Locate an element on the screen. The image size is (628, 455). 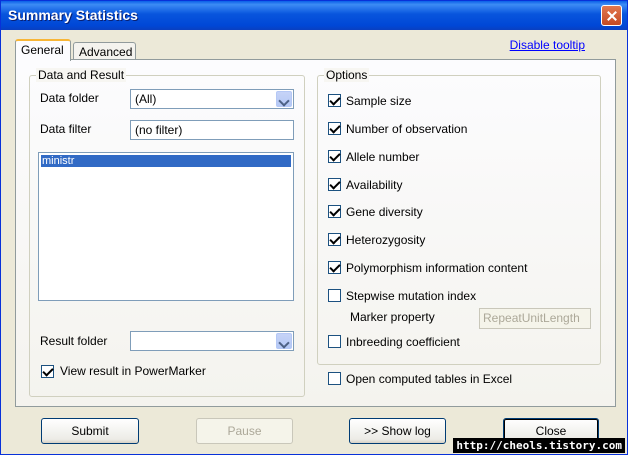
data-folder-select: (All) is located at coordinates (212, 99).